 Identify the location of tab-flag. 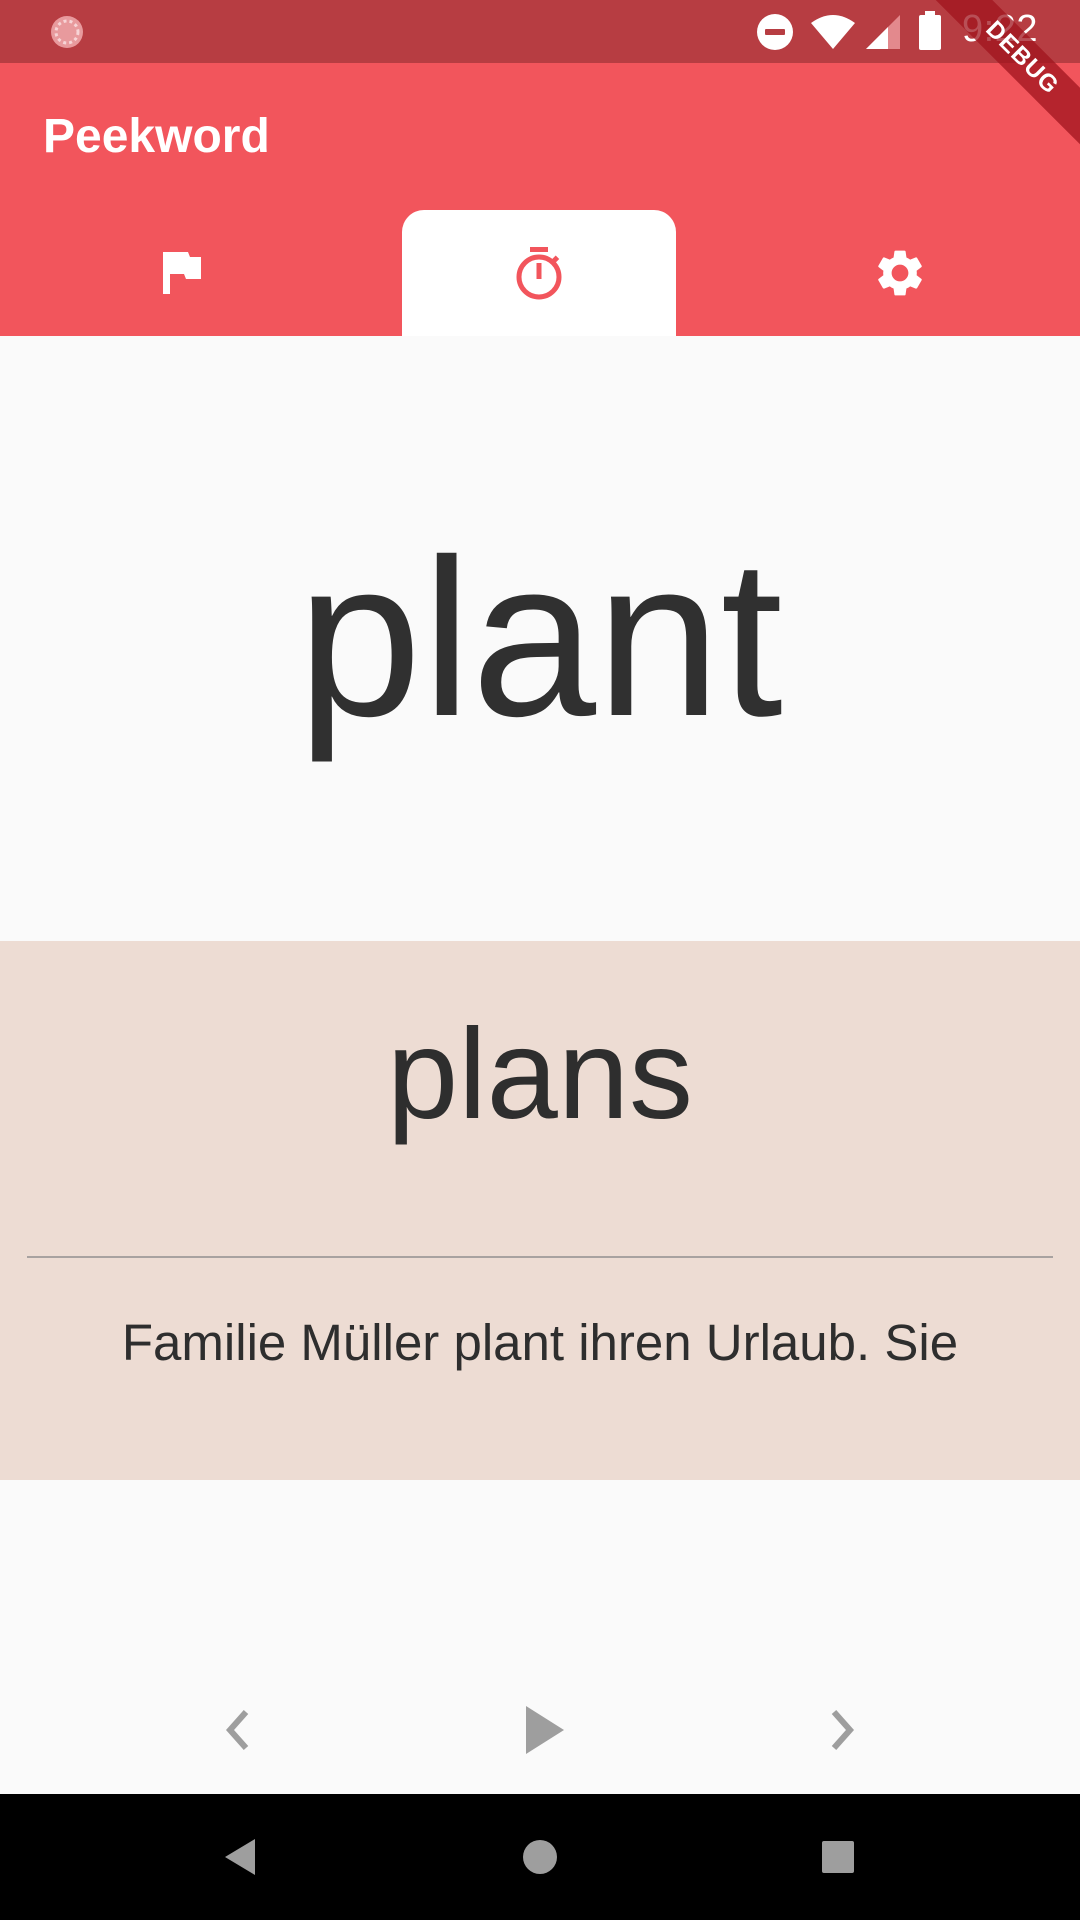
(182, 273).